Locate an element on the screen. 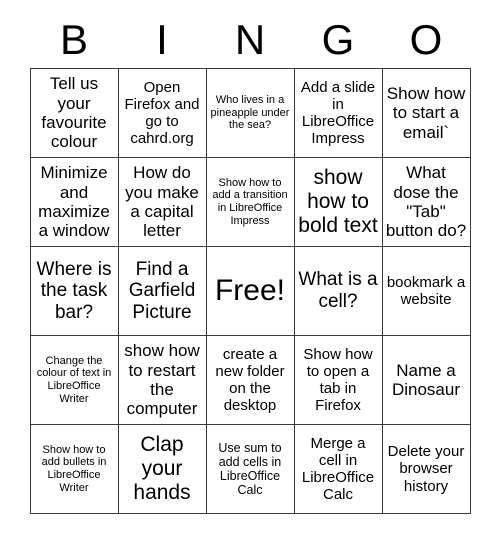 The height and width of the screenshot is (544, 500). bingo-cell-text: Add a slide in LibreOffice Impress is located at coordinates (338, 113).